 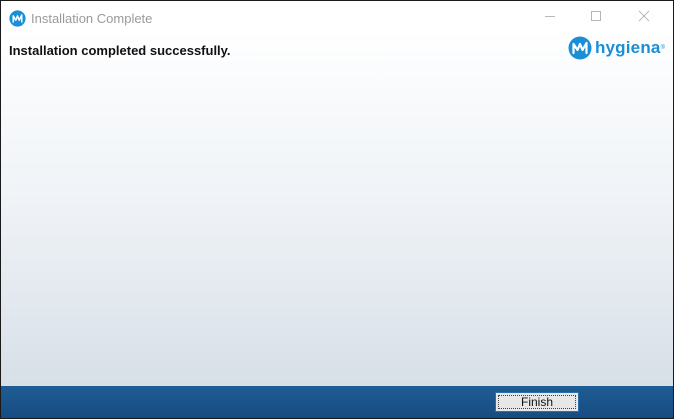 I want to click on finish-button-label: Finish, so click(x=536, y=402).